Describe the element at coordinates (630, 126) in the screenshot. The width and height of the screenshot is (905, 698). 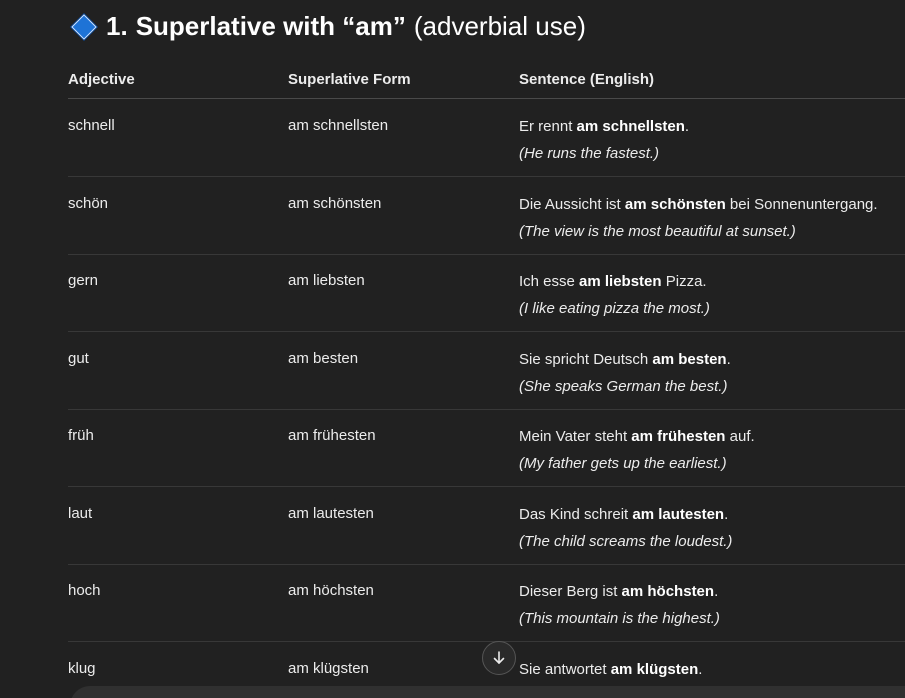
I see `sentence-superlative-bold: am schnellsten` at that location.